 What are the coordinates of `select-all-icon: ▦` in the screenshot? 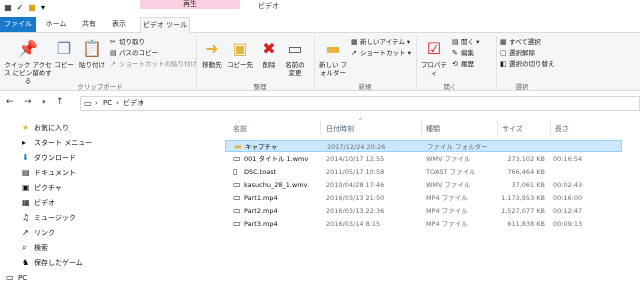 It's located at (503, 42).